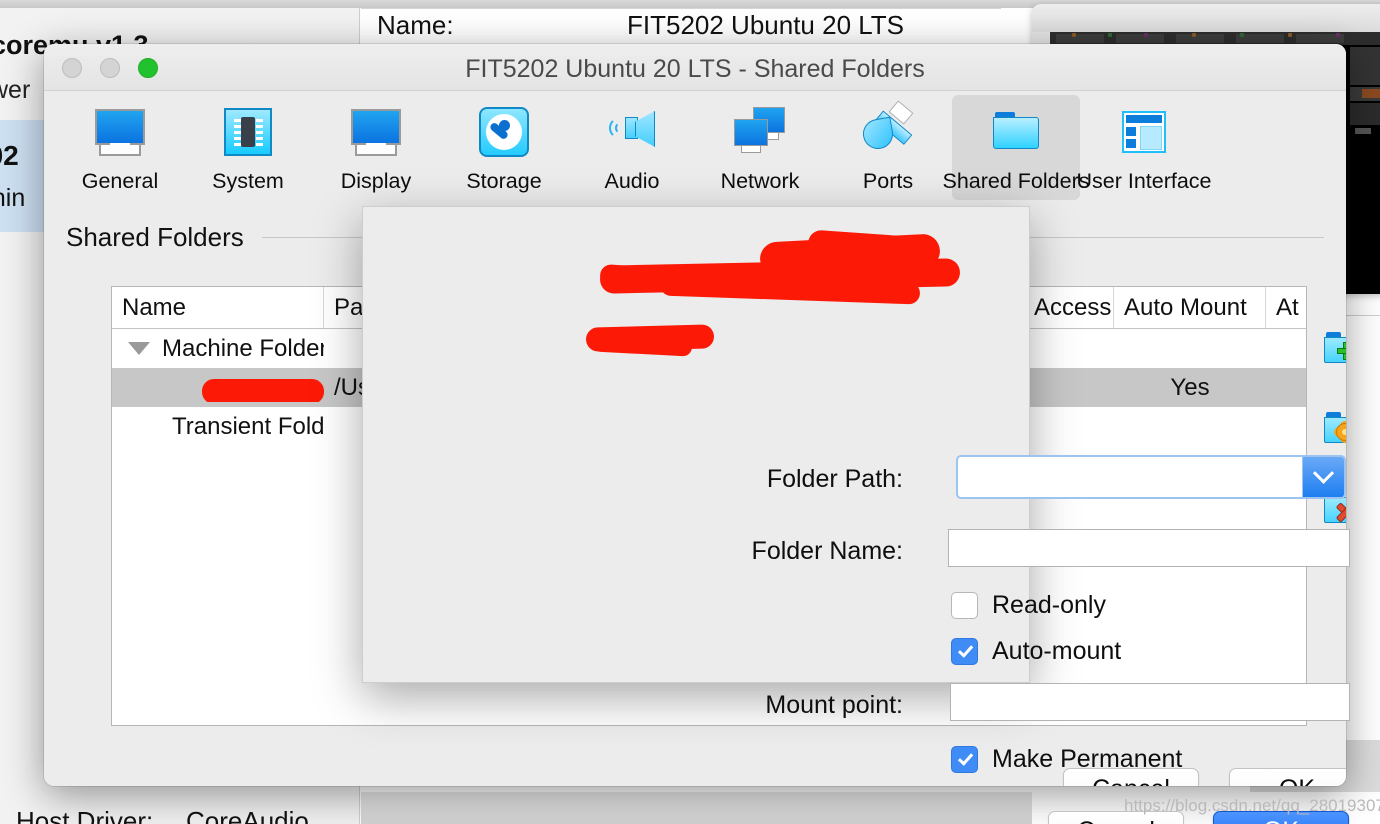 This screenshot has width=1380, height=824. I want to click on window-title: FIT5202 Ubuntu 20 LTS - Shared Folders, so click(695, 69).